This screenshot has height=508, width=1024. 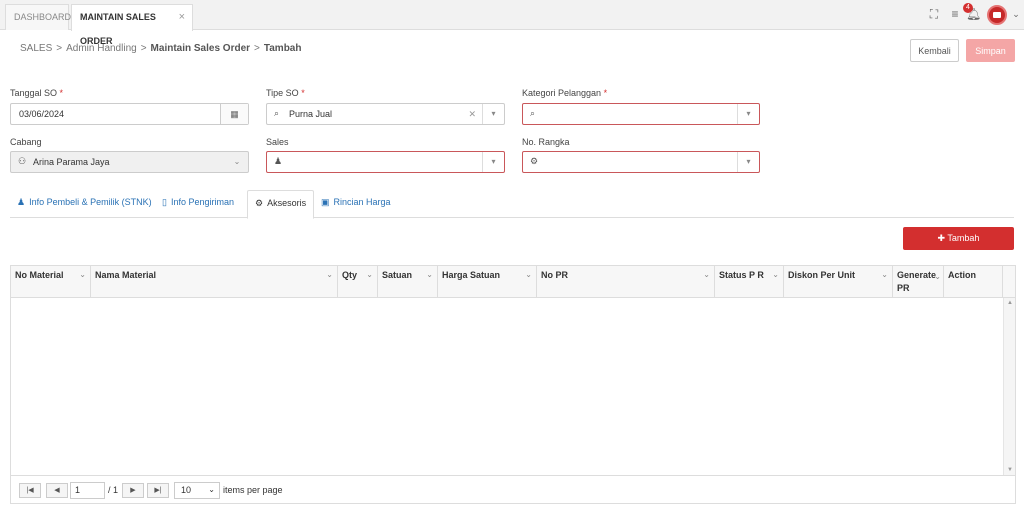 I want to click on tab-maintain-sales-order-label: MAINTAIN SALES ORDER, so click(x=118, y=29).